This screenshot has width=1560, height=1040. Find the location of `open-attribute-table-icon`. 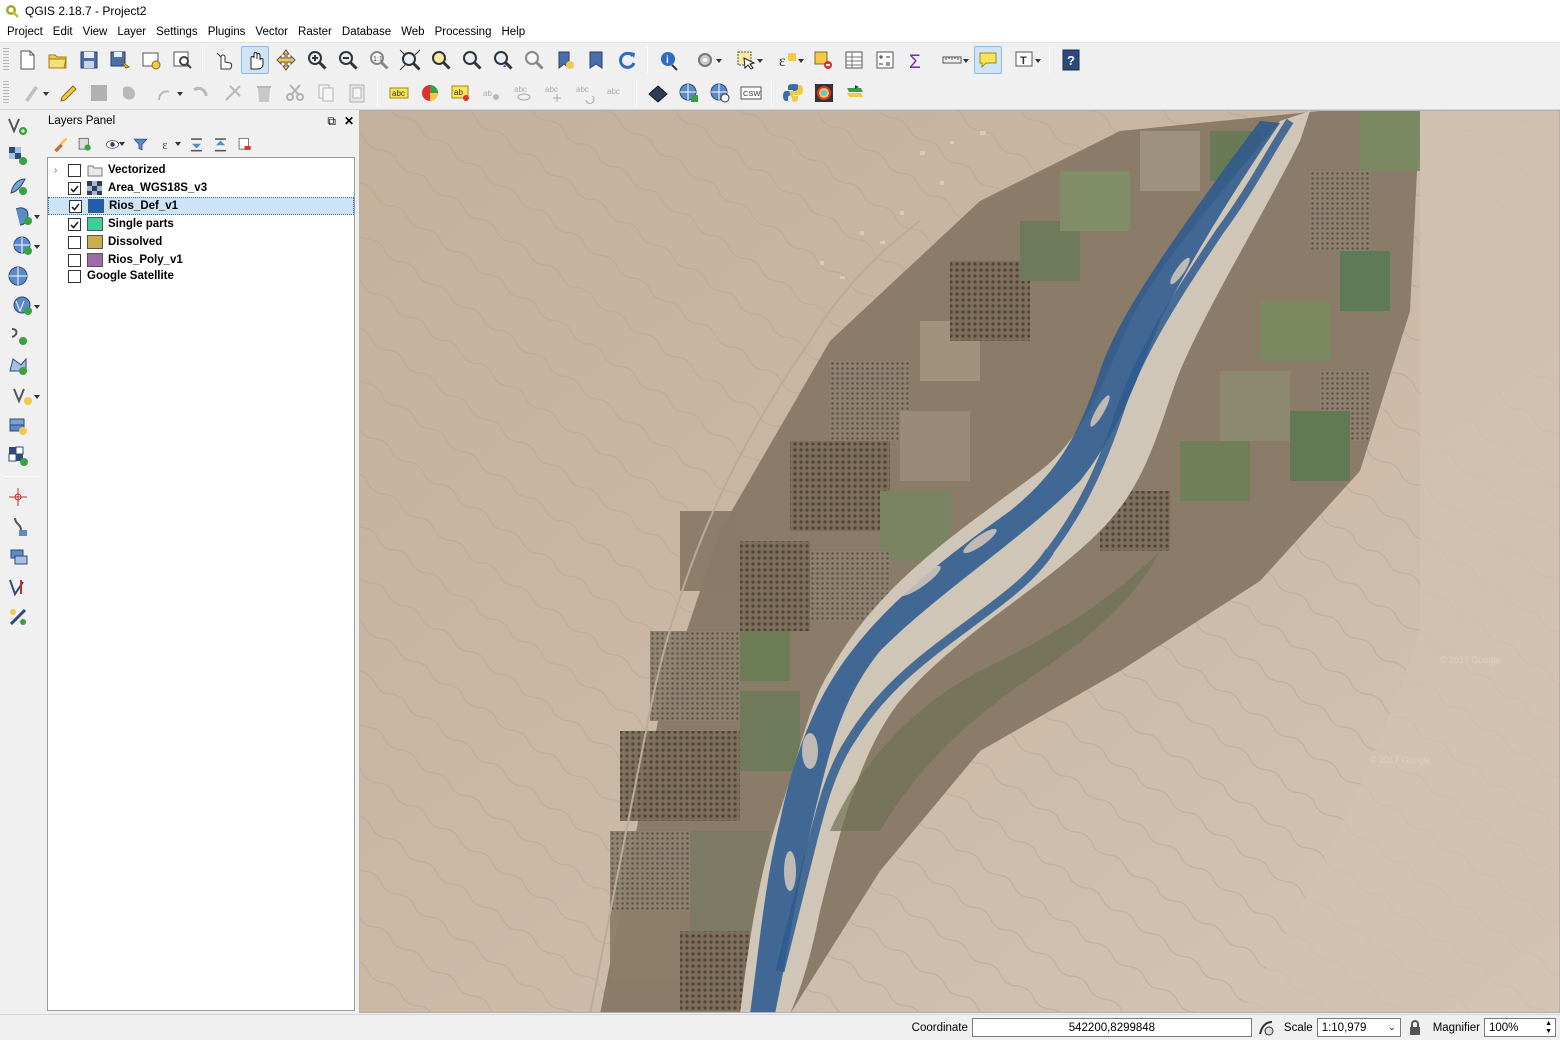

open-attribute-table-icon is located at coordinates (854, 60).